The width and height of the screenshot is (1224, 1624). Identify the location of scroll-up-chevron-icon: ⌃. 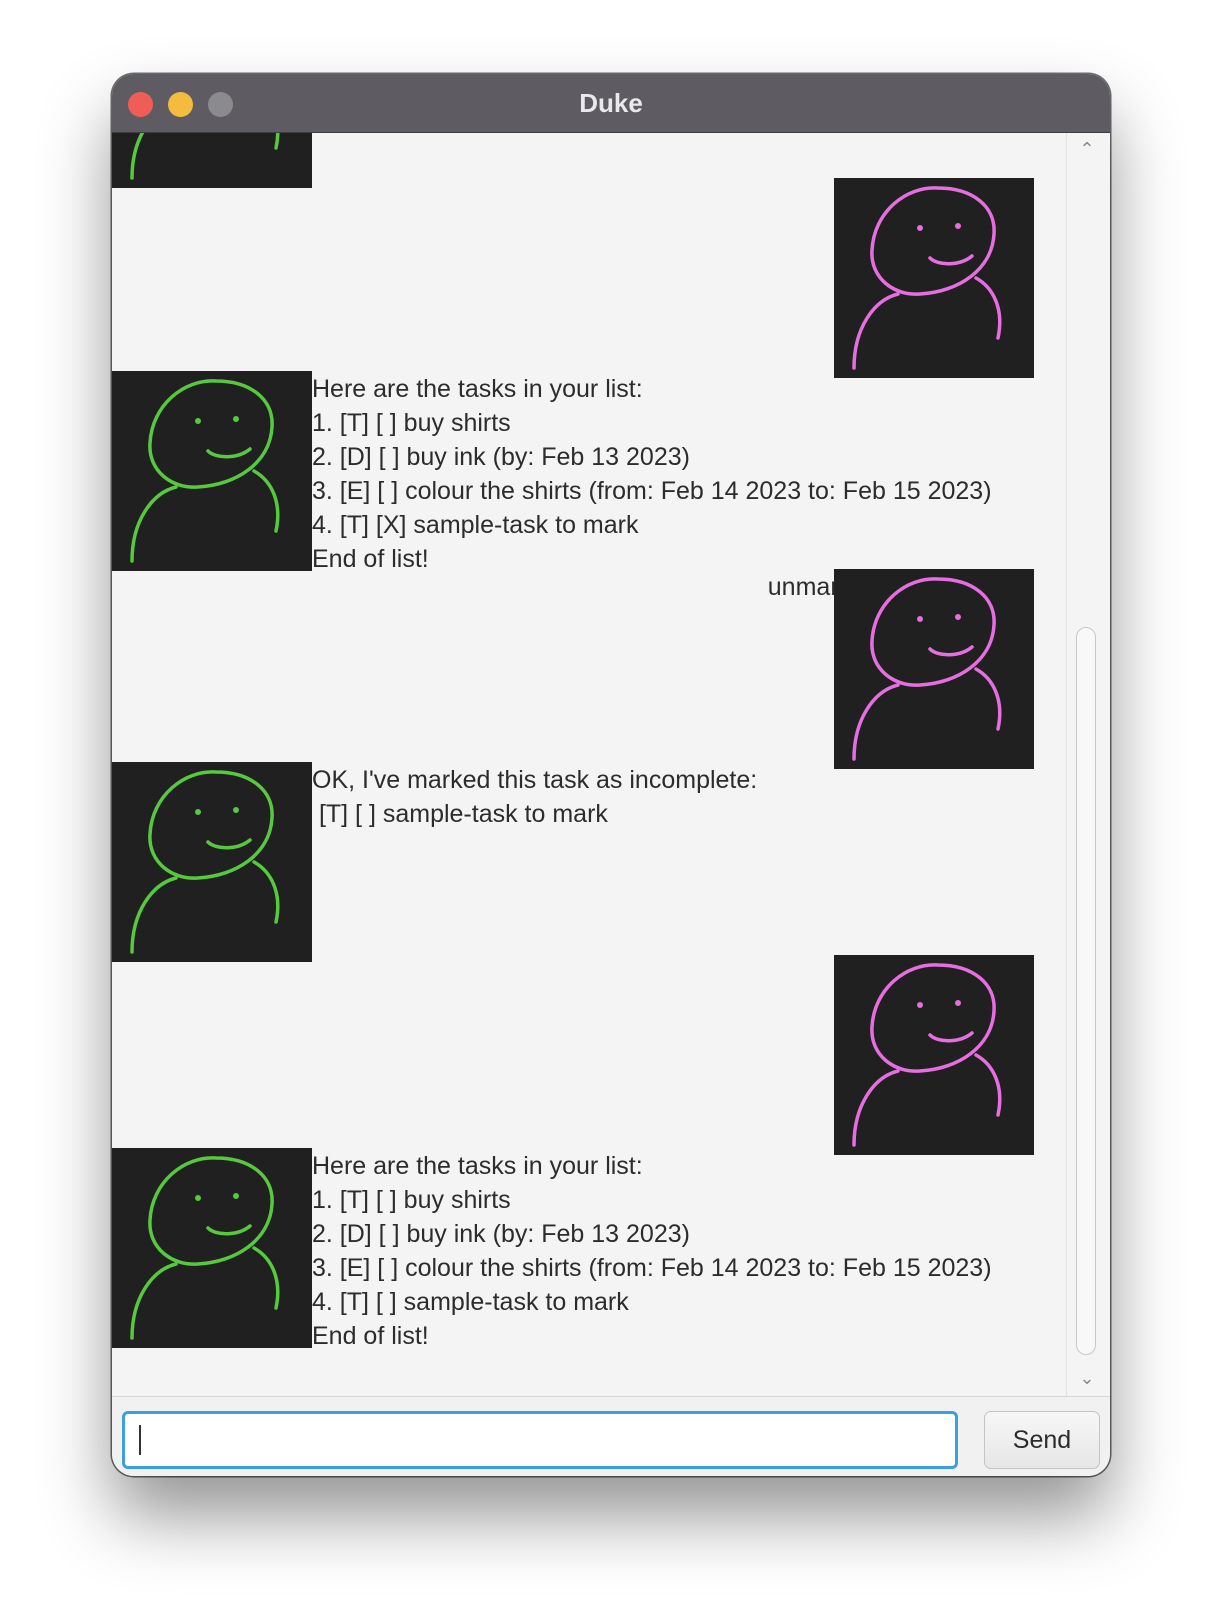
(1087, 149).